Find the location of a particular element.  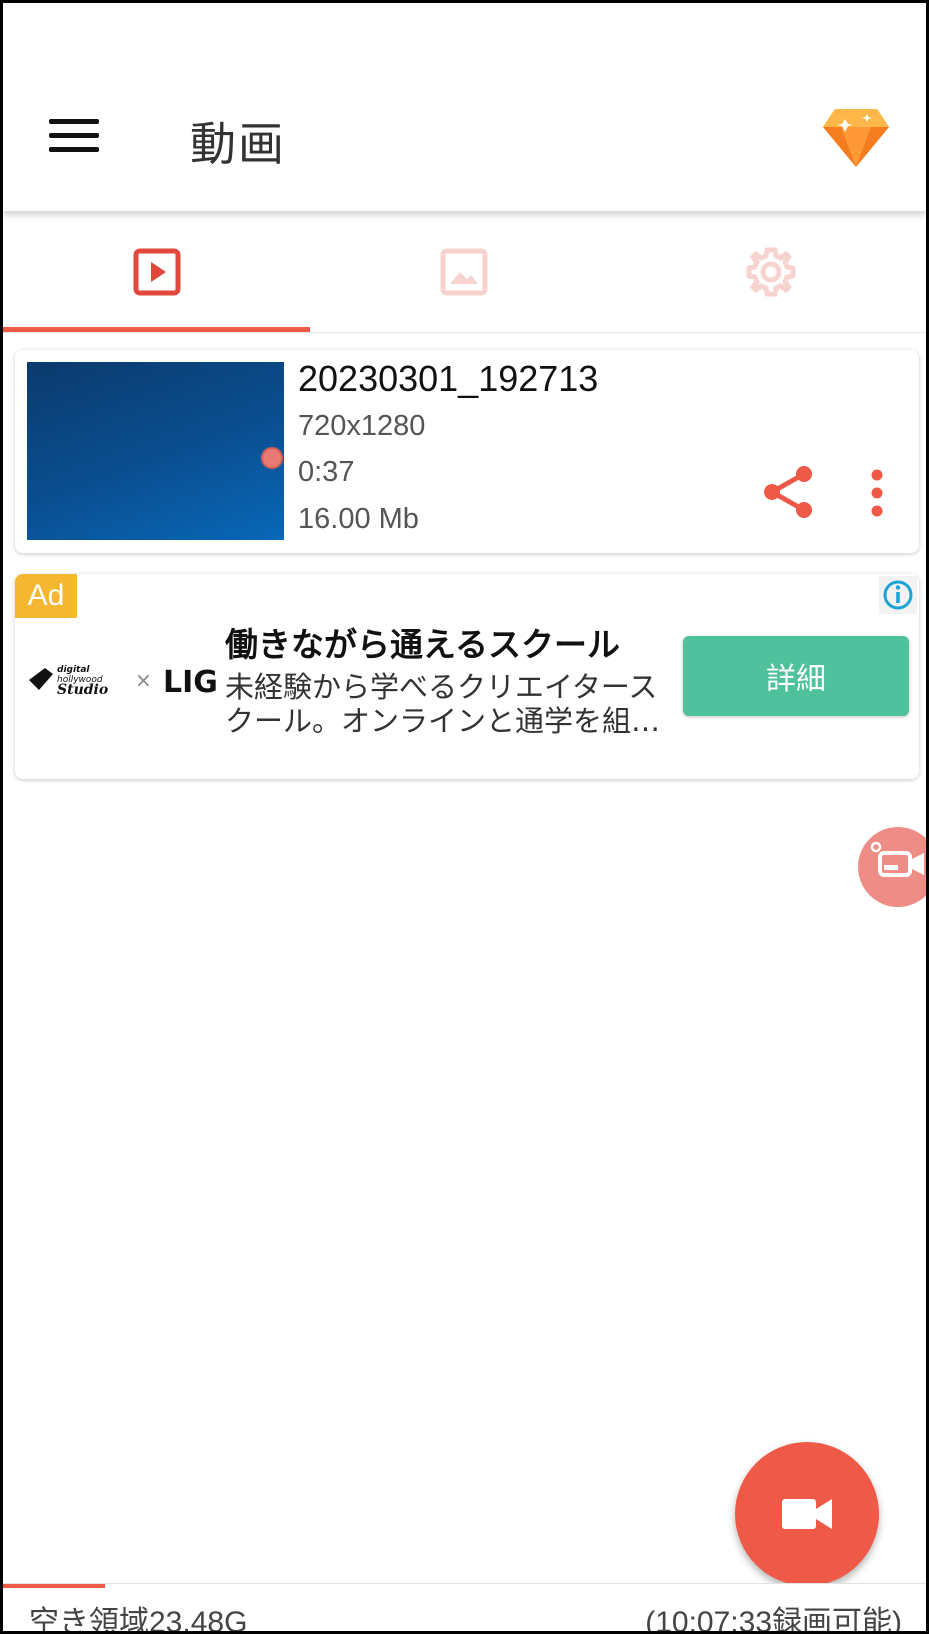

diamond-gem-icon is located at coordinates (856, 138).